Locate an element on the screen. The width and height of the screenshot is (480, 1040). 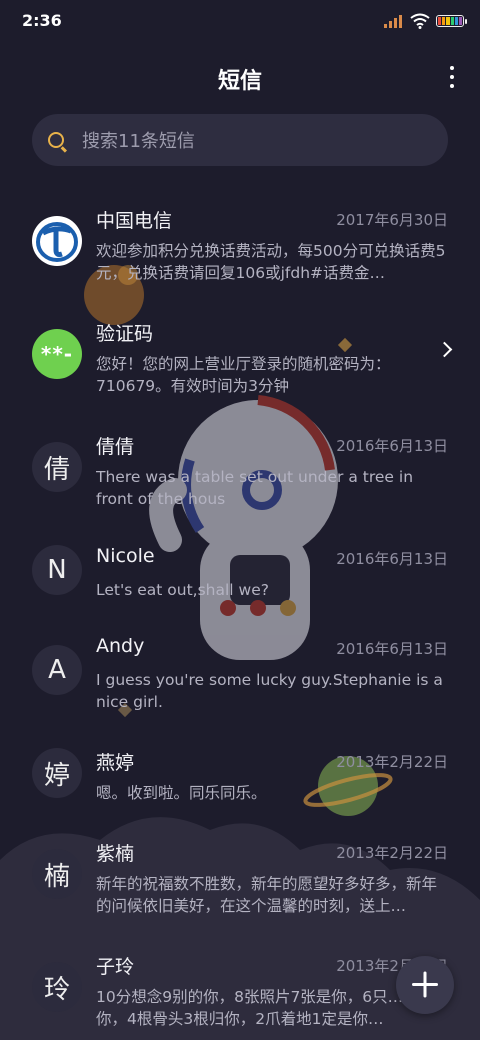
page-title: 短信 is located at coordinates (239, 81).